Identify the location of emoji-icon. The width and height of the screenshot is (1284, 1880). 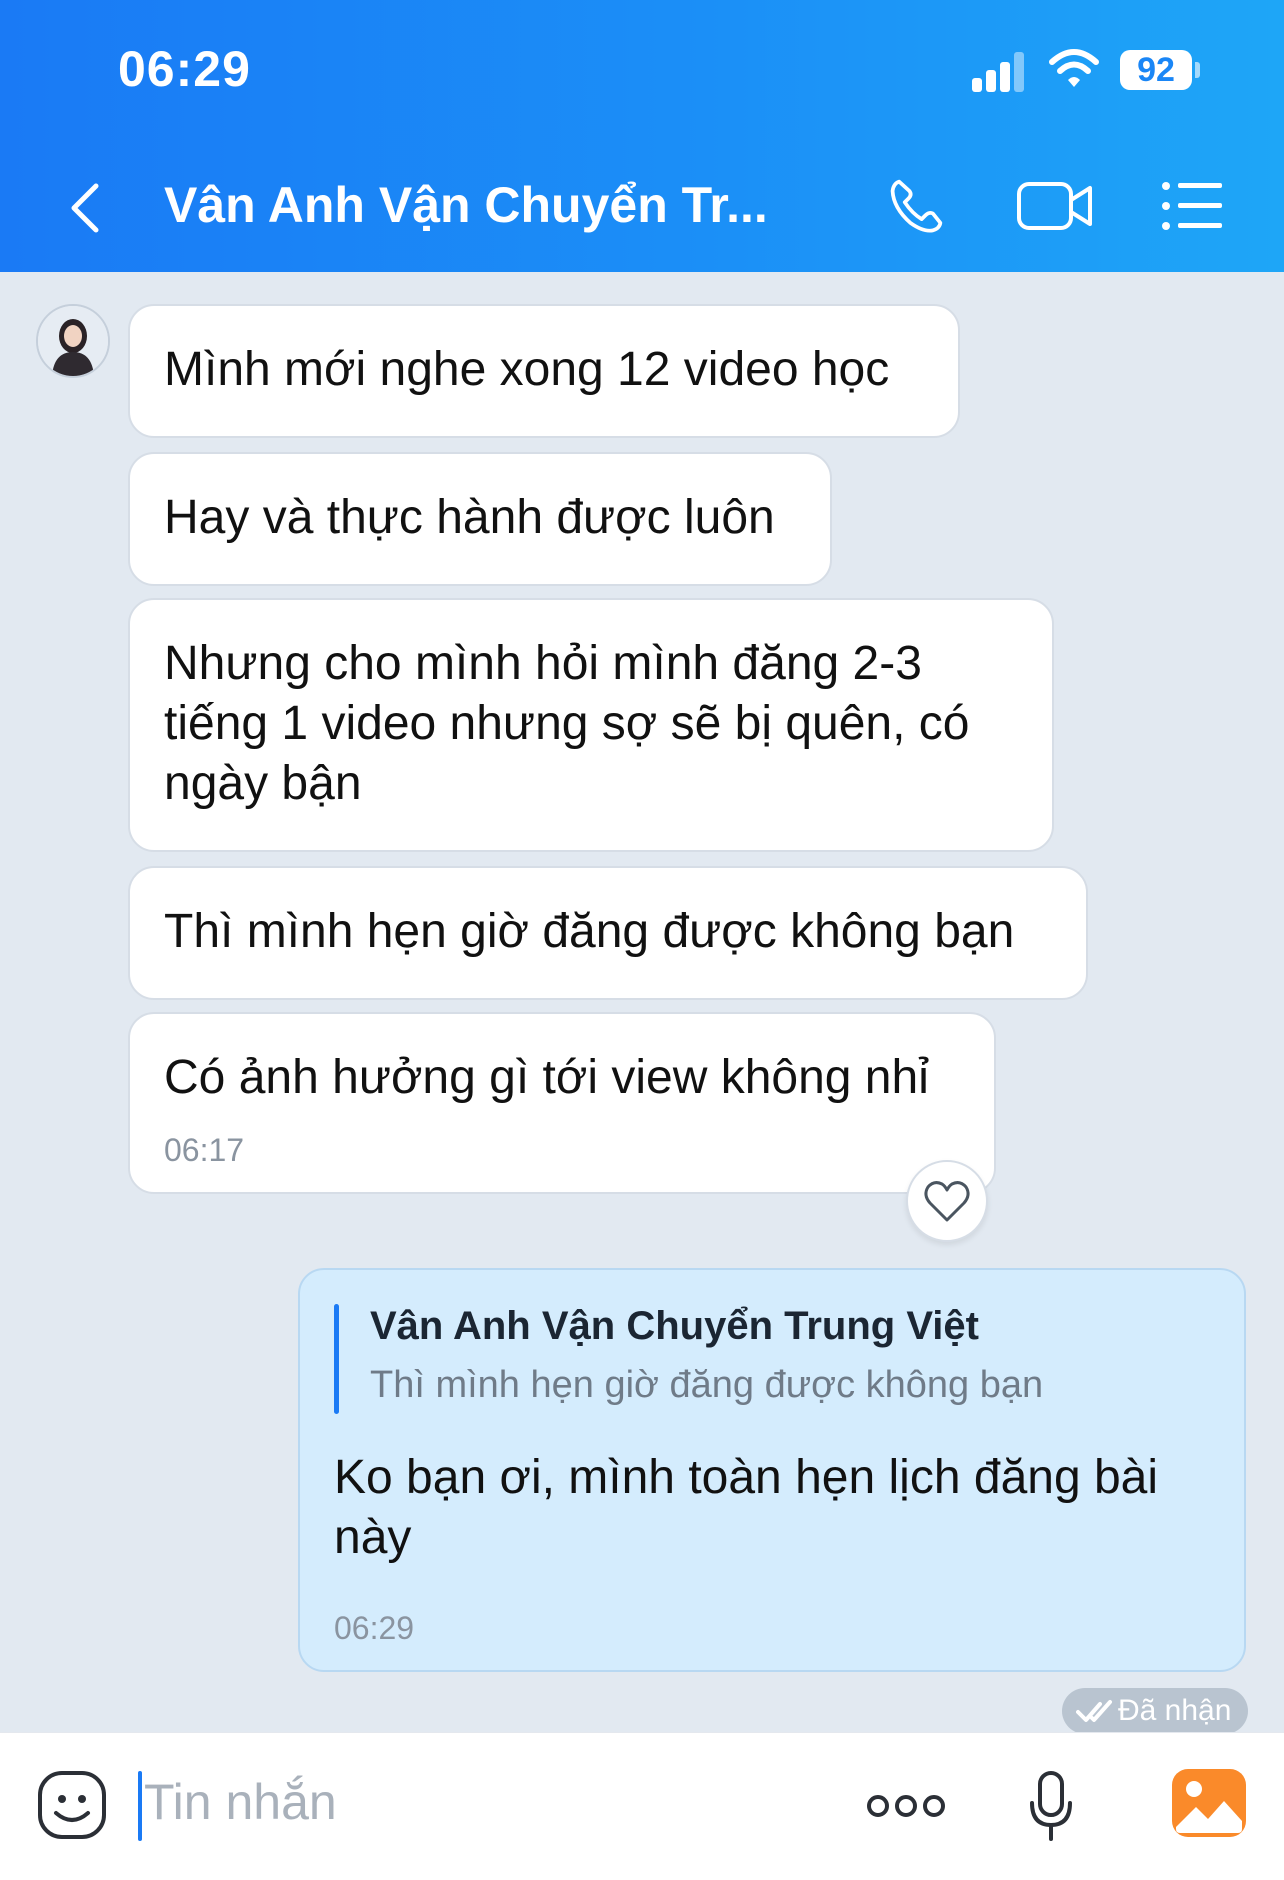
(72, 1805).